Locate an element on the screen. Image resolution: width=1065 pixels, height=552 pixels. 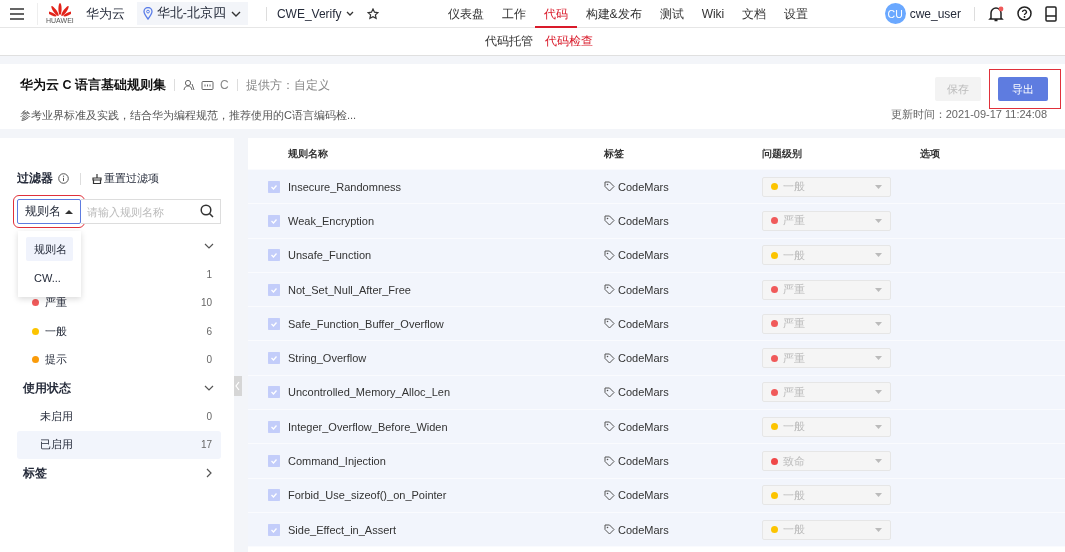
sub-tab: 代码托管 is located at coordinates (508, 41).